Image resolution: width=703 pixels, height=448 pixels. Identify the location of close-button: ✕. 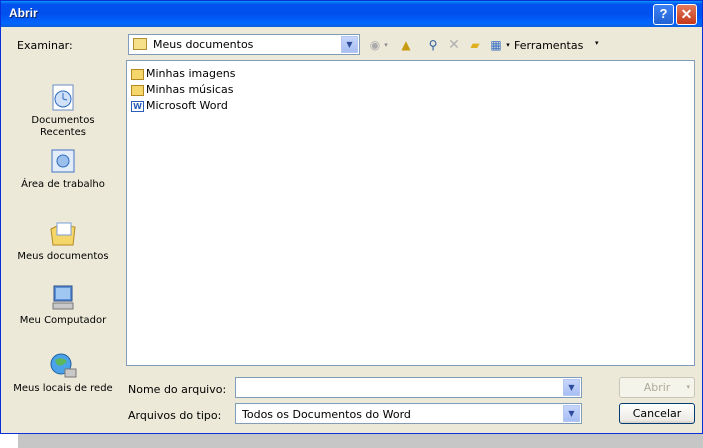
(686, 14).